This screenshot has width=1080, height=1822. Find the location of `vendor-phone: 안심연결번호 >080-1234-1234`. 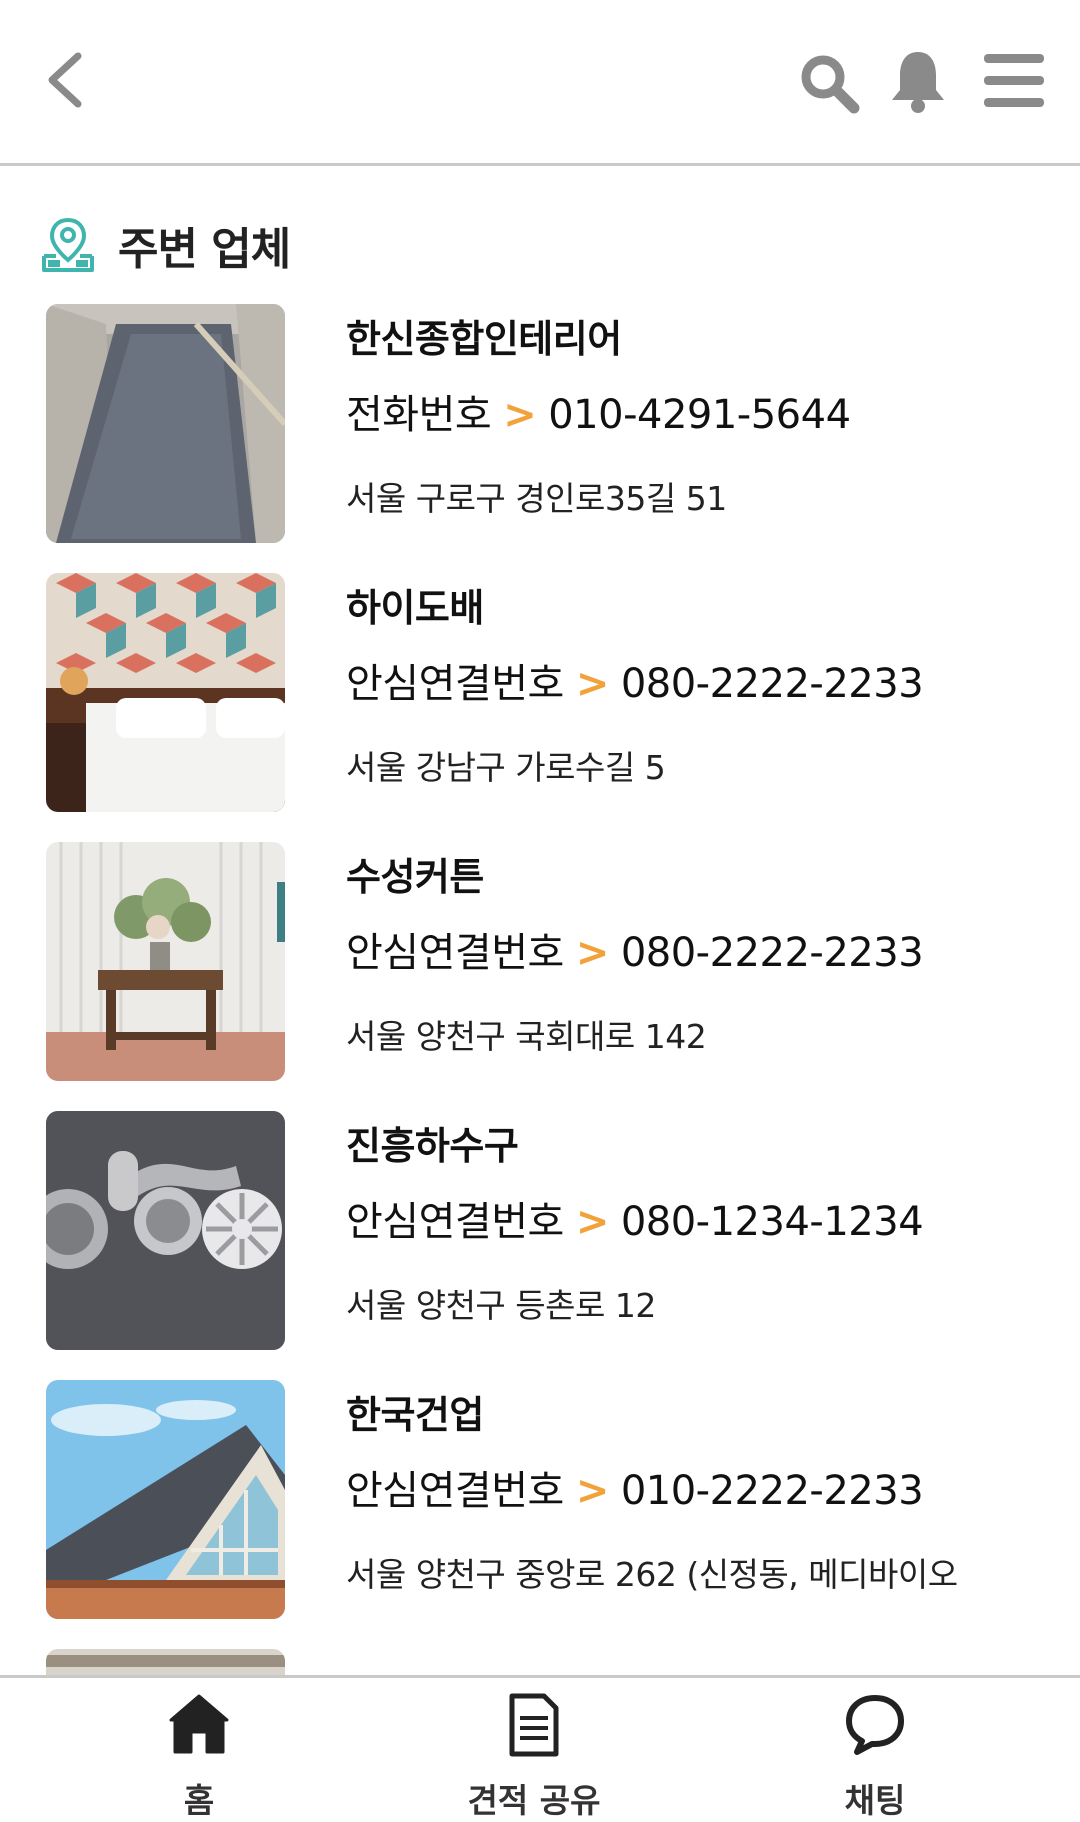

vendor-phone: 안심연결번호 >080-1234-1234 is located at coordinates (635, 1218).